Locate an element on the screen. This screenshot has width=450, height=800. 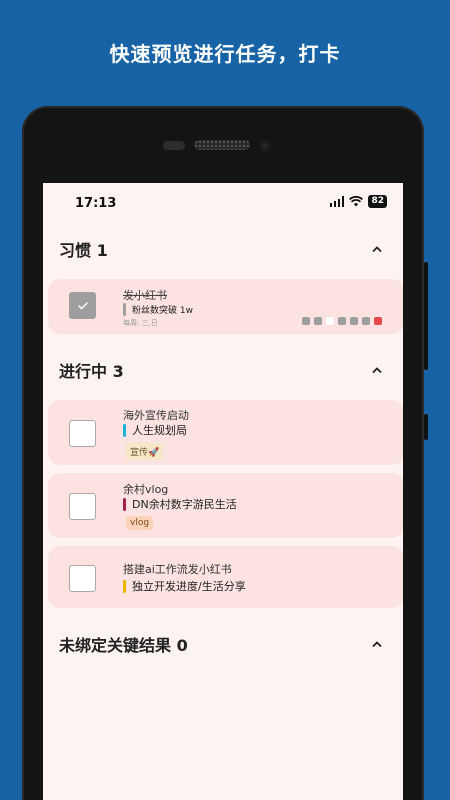
habit-checkbox is located at coordinates (82, 305).